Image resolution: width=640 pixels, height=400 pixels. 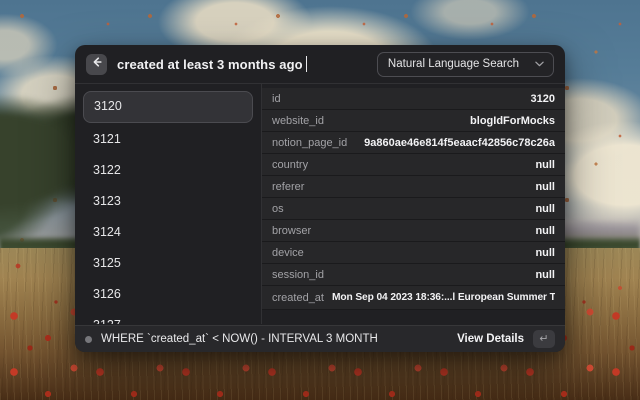 What do you see at coordinates (168, 107) in the screenshot?
I see `list-item: 3120` at bounding box center [168, 107].